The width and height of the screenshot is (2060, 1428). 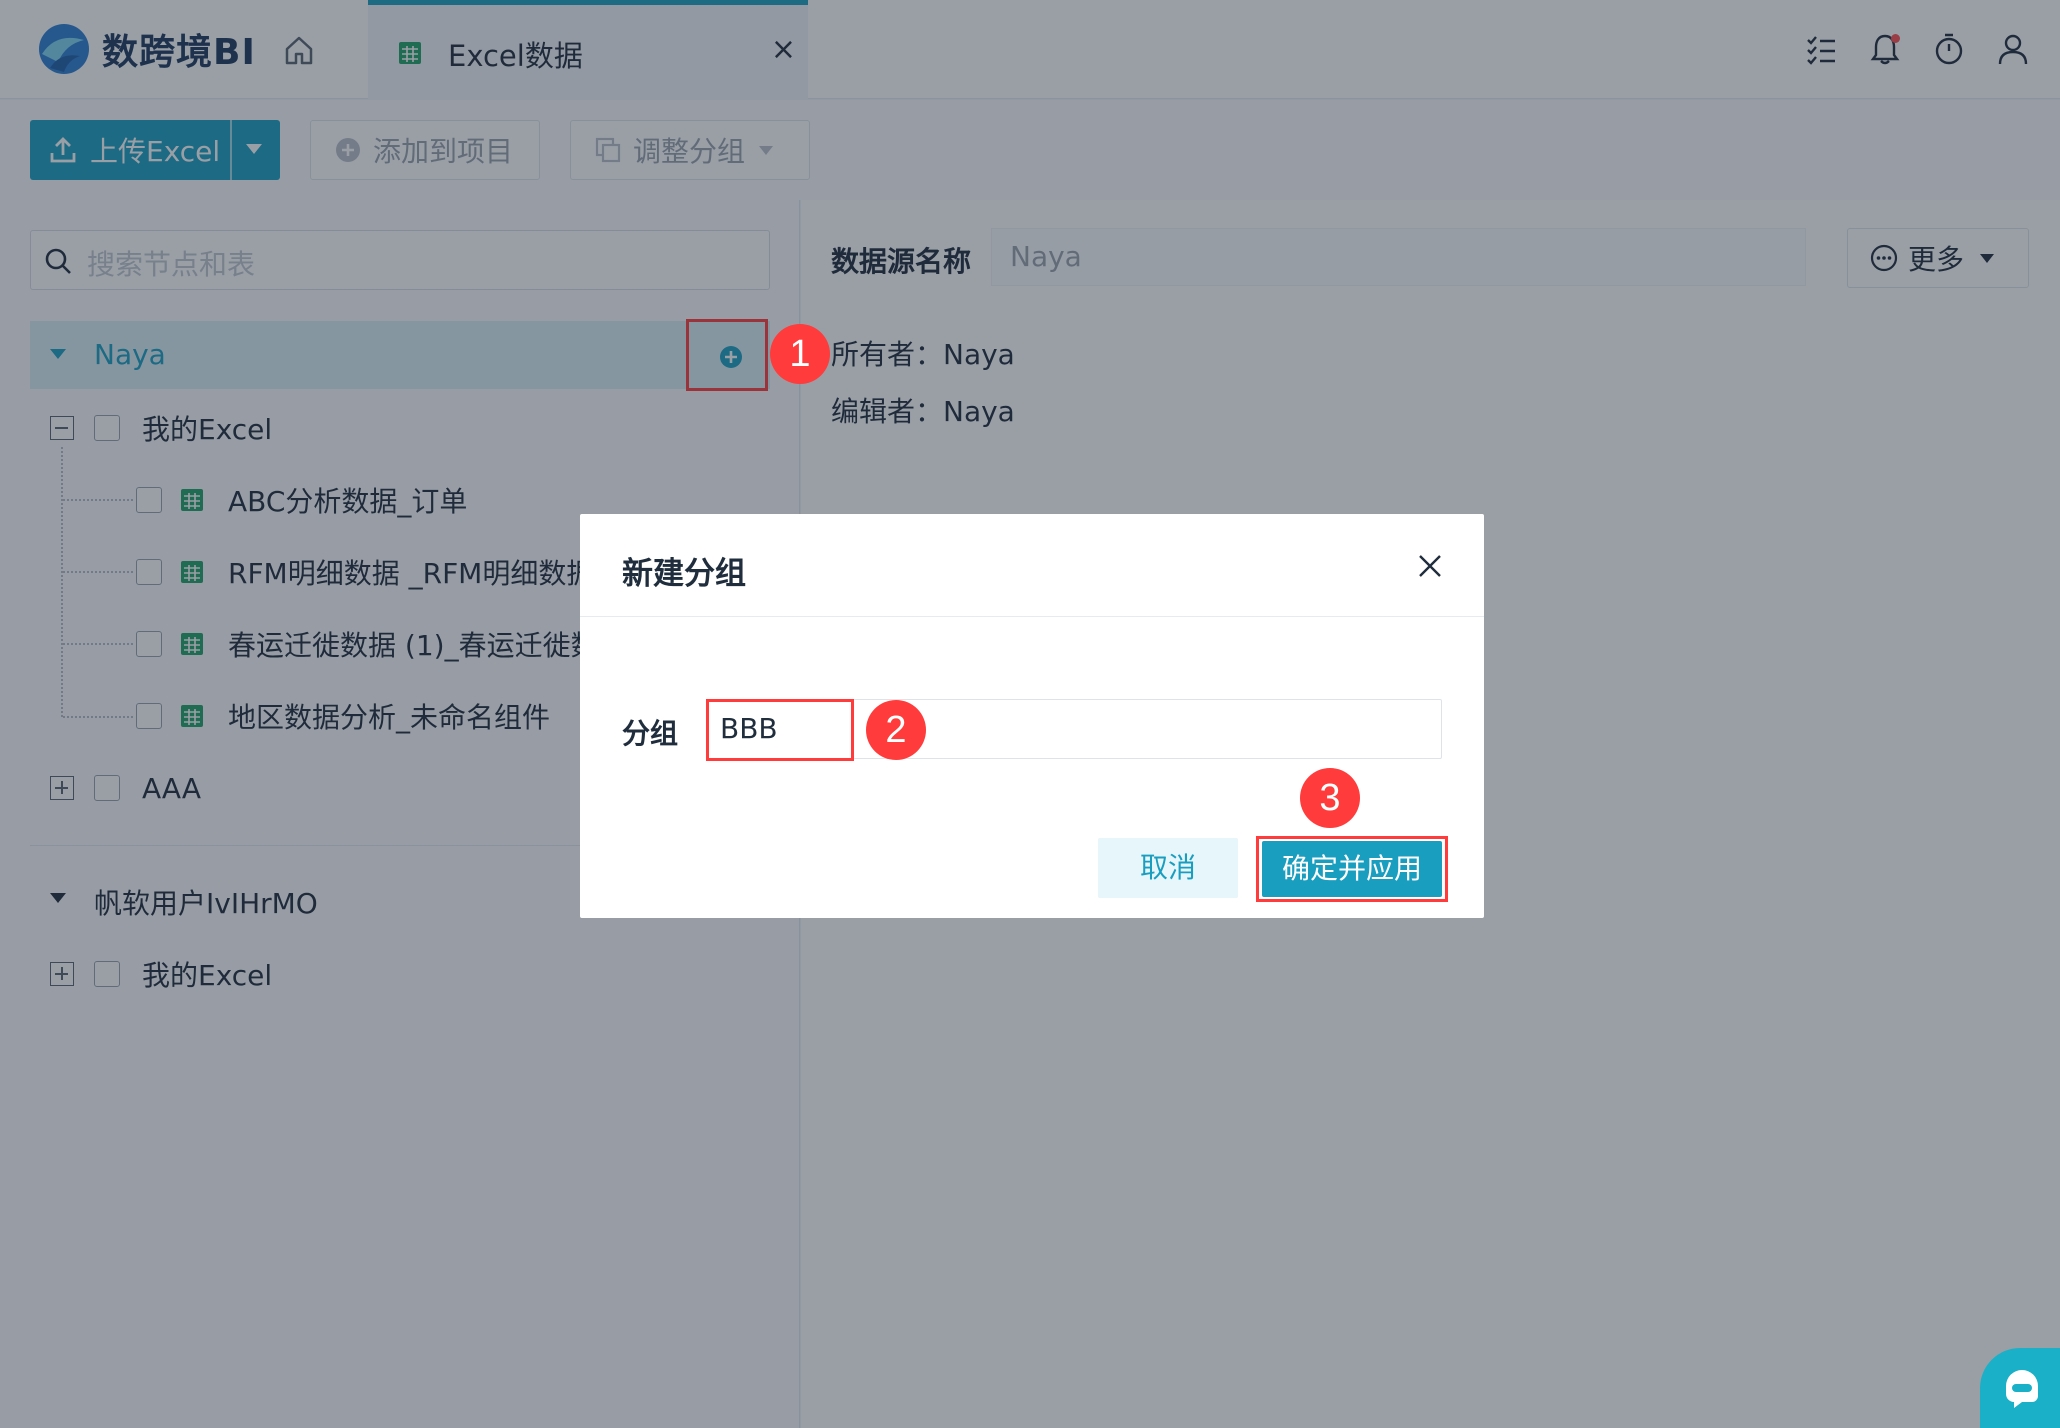 What do you see at coordinates (1352, 869) in the screenshot?
I see `confirm-apply-button: 确定并应用` at bounding box center [1352, 869].